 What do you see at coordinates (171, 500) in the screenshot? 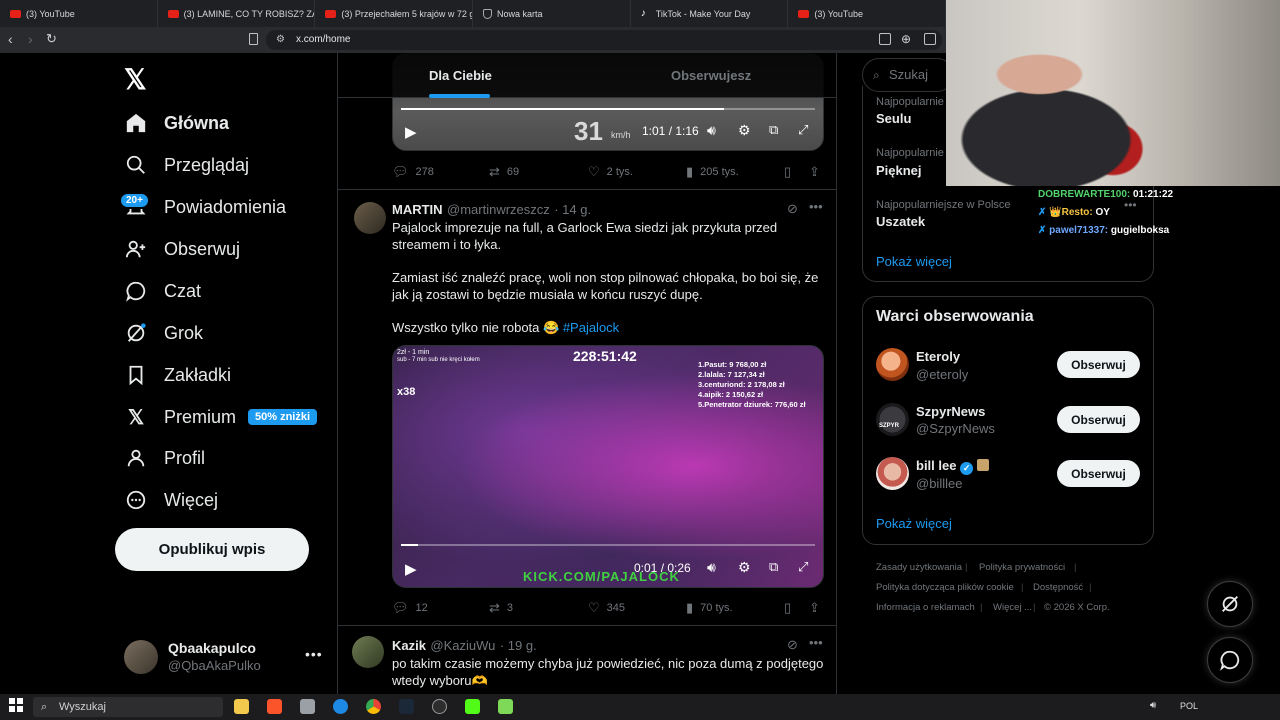
I see `nav-item-more: Więcej` at bounding box center [171, 500].